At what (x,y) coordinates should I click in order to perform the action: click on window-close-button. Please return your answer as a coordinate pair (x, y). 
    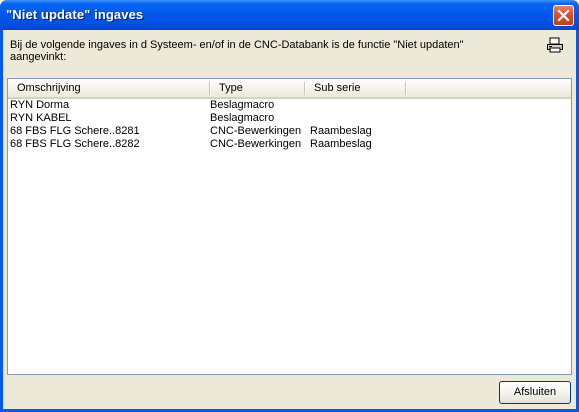
    Looking at the image, I should click on (563, 15).